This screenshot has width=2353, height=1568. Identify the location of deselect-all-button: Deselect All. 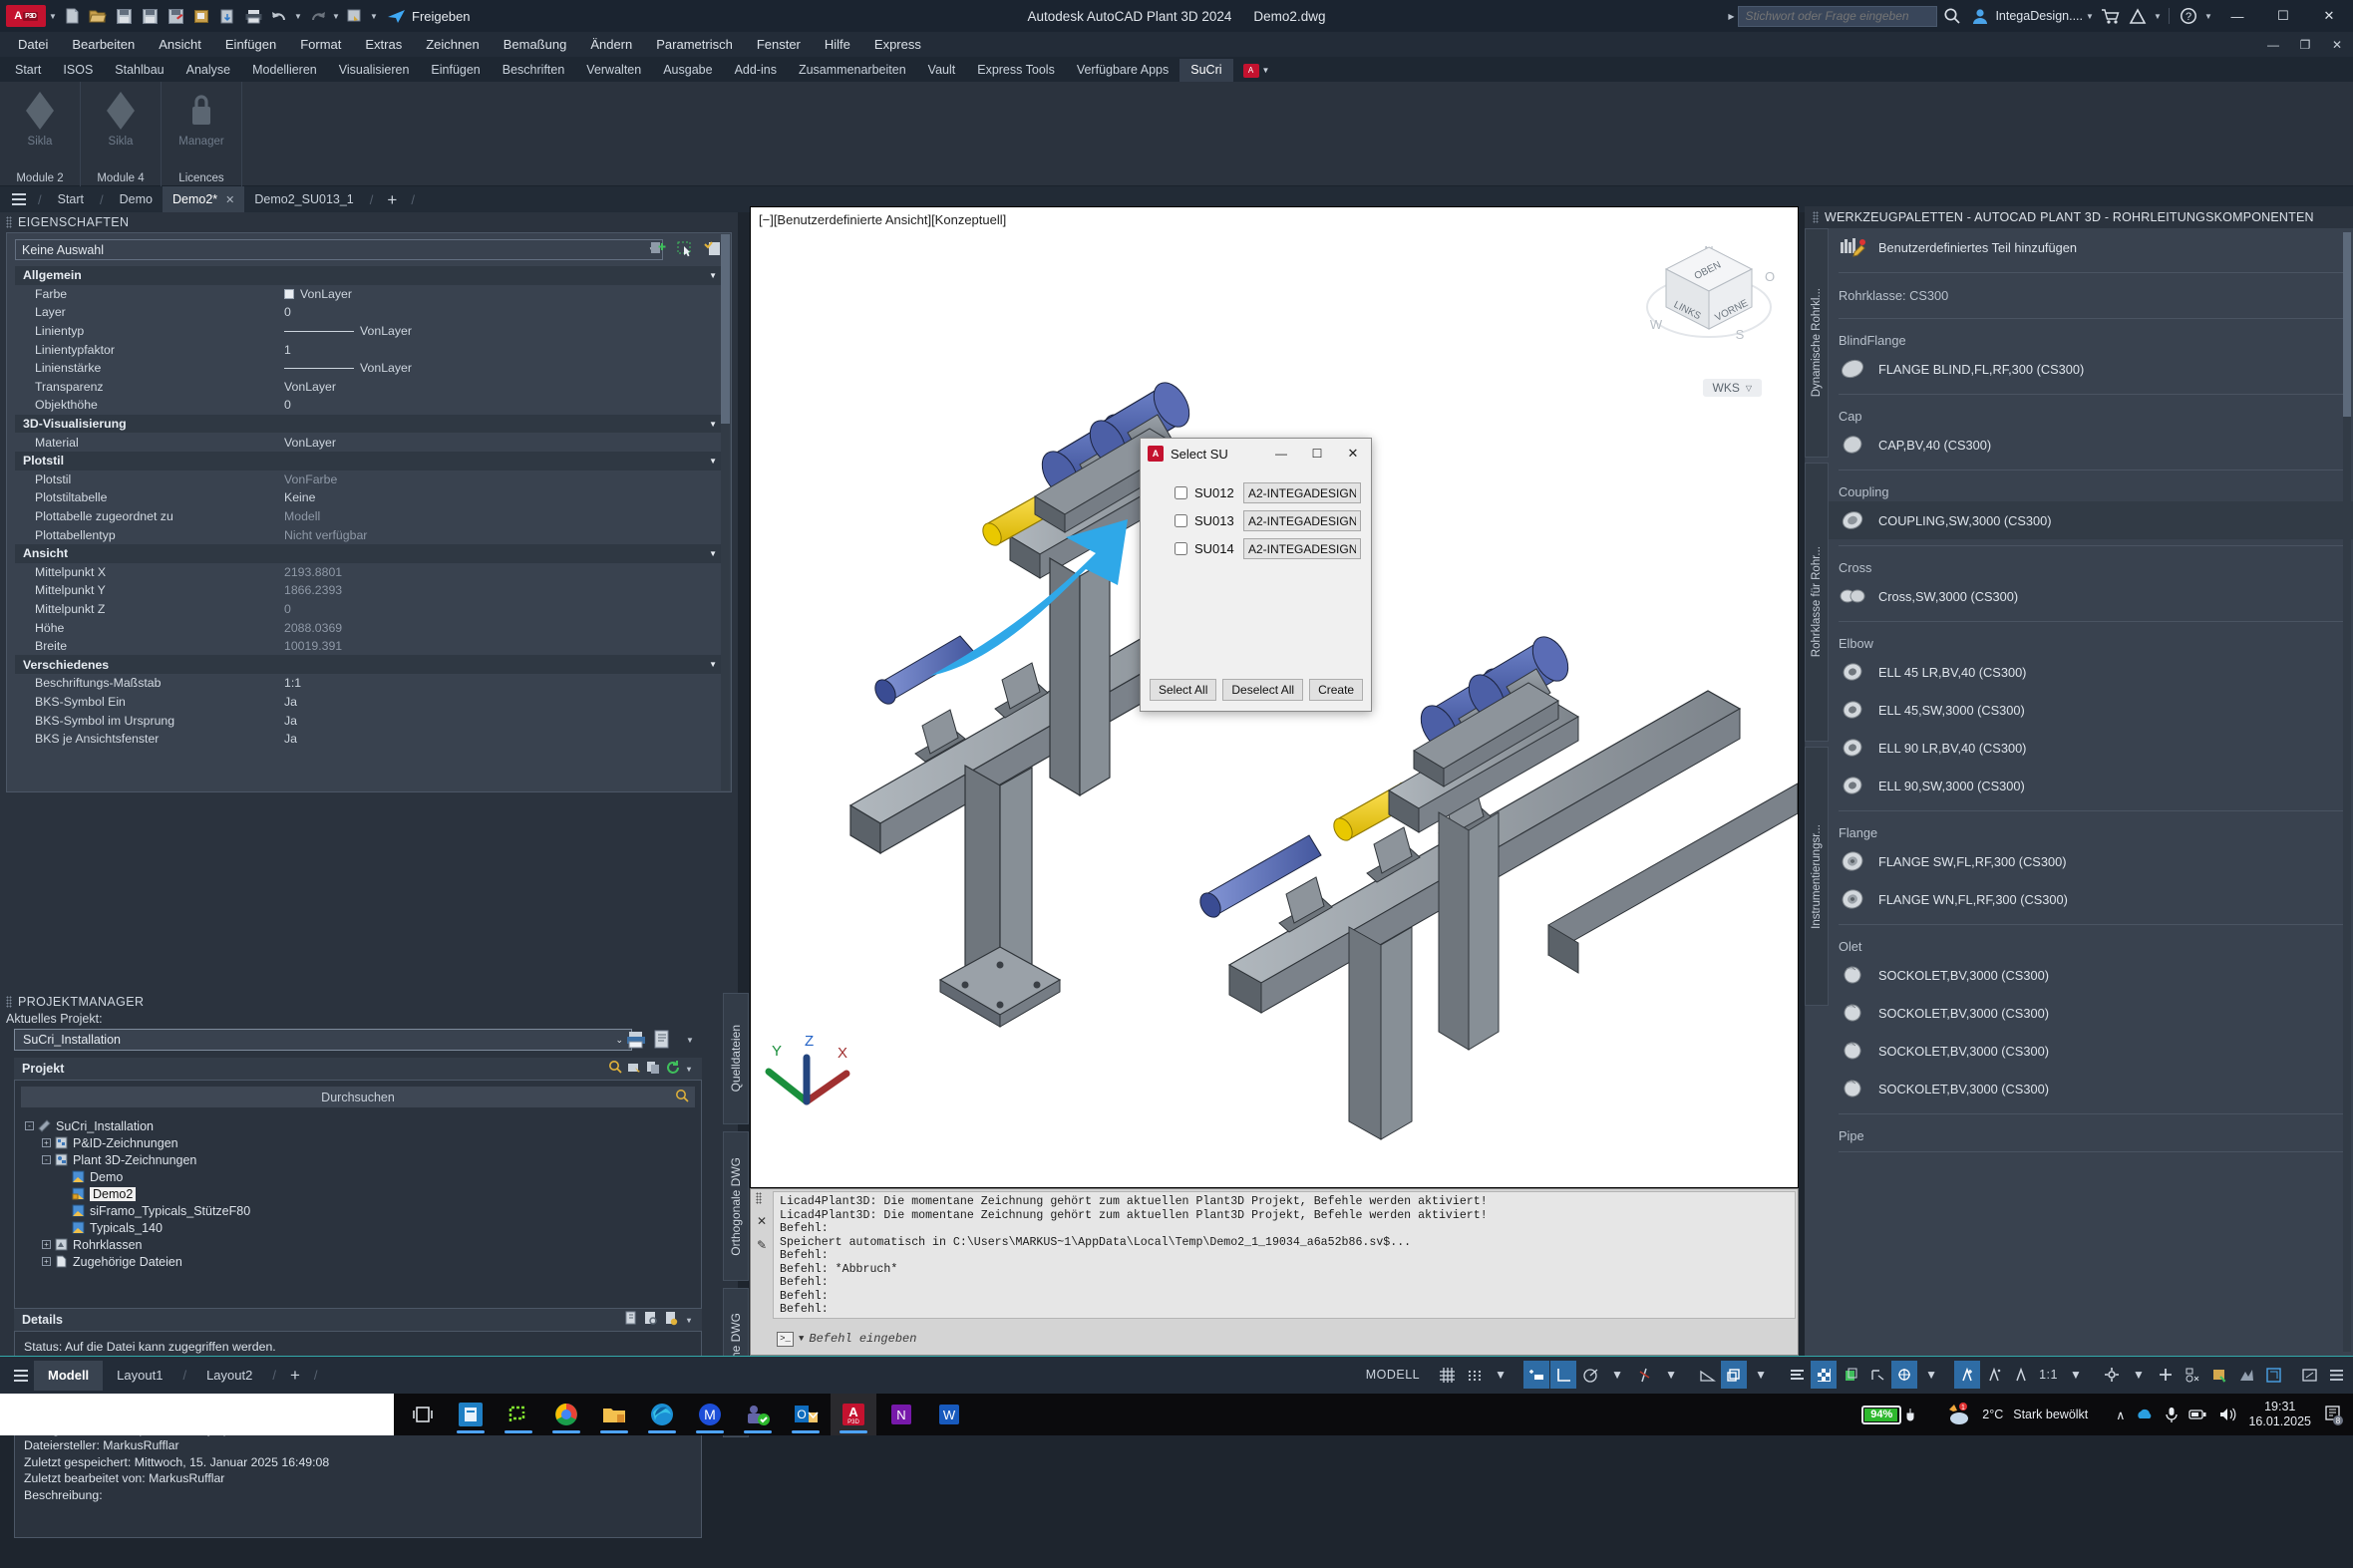
(1263, 690).